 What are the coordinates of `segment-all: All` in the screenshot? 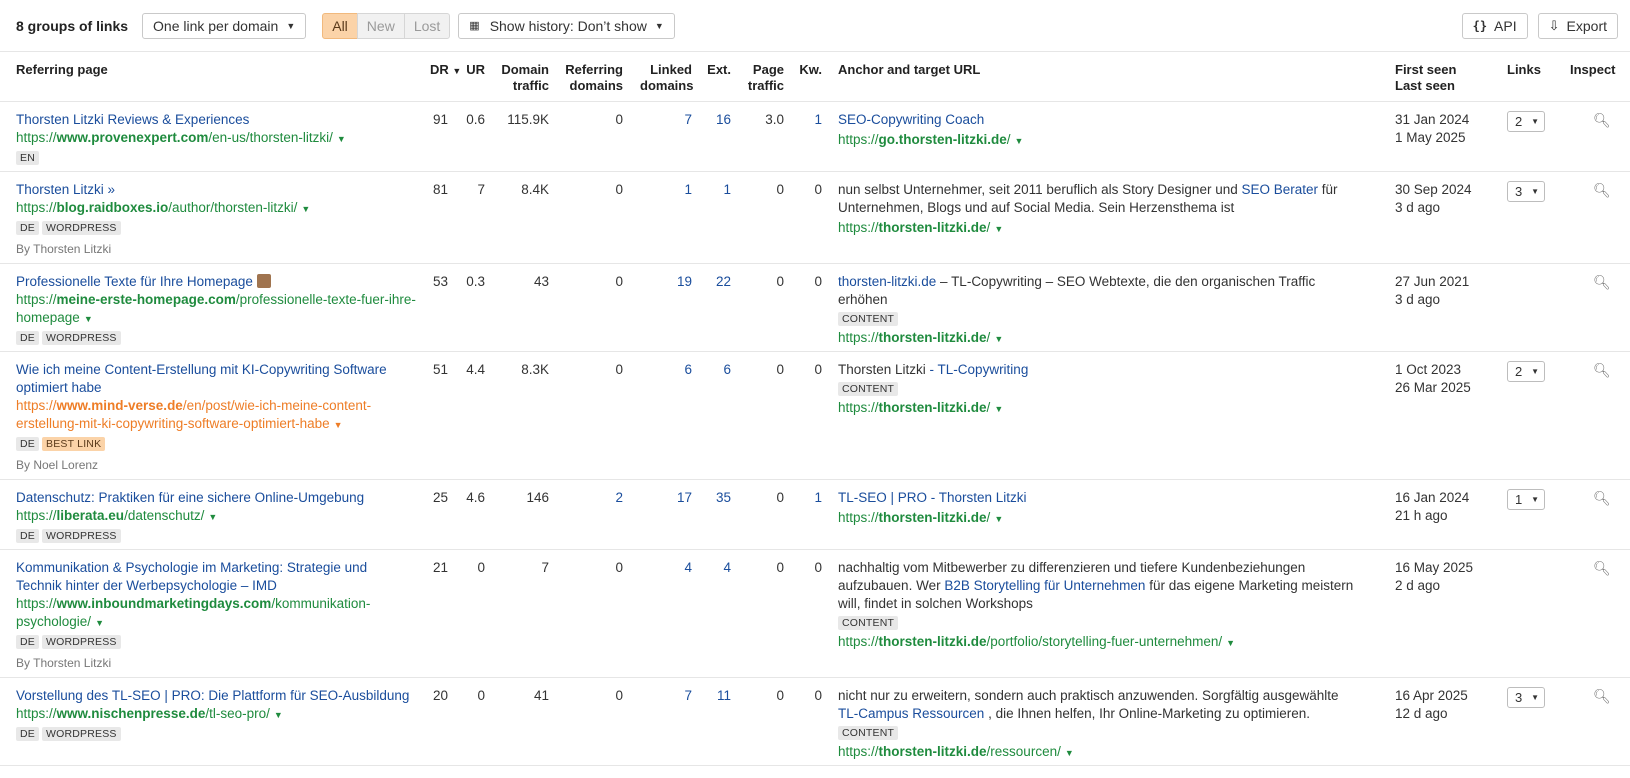 It's located at (340, 25).